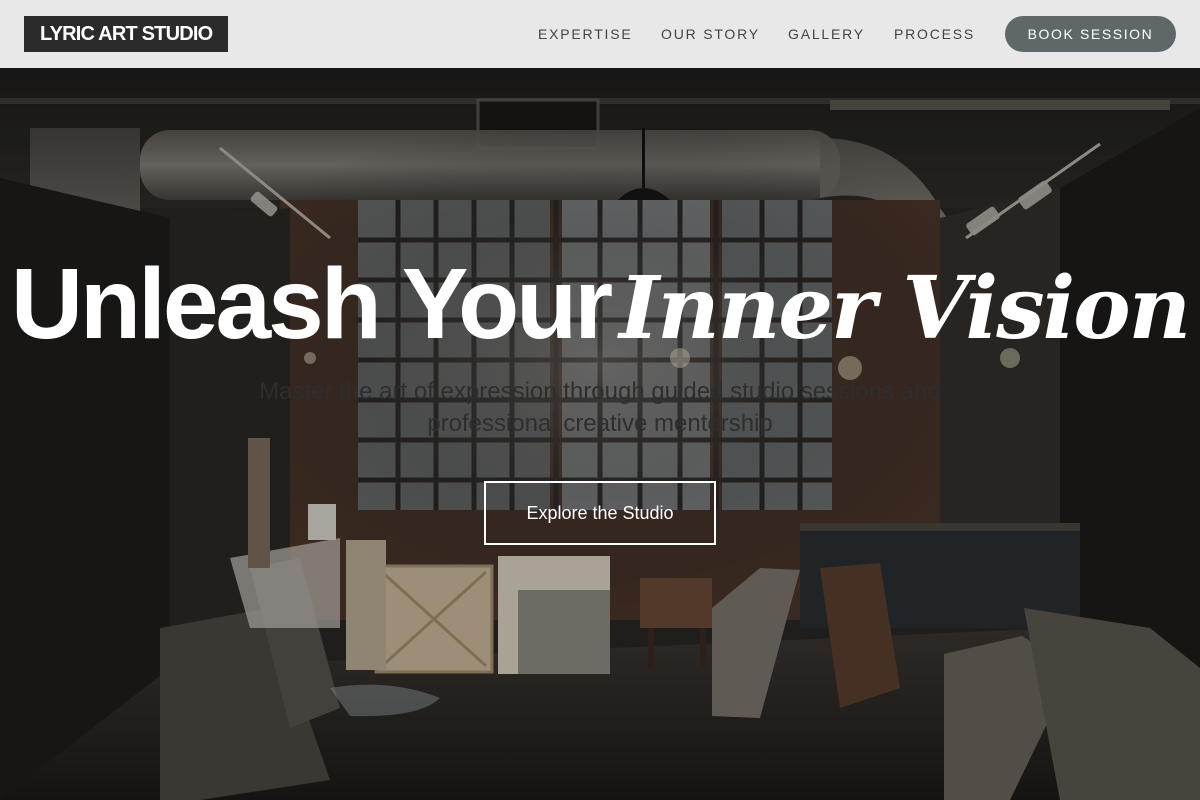  Describe the element at coordinates (600, 513) in the screenshot. I see `explore-studio-button: Explore the Studio` at that location.